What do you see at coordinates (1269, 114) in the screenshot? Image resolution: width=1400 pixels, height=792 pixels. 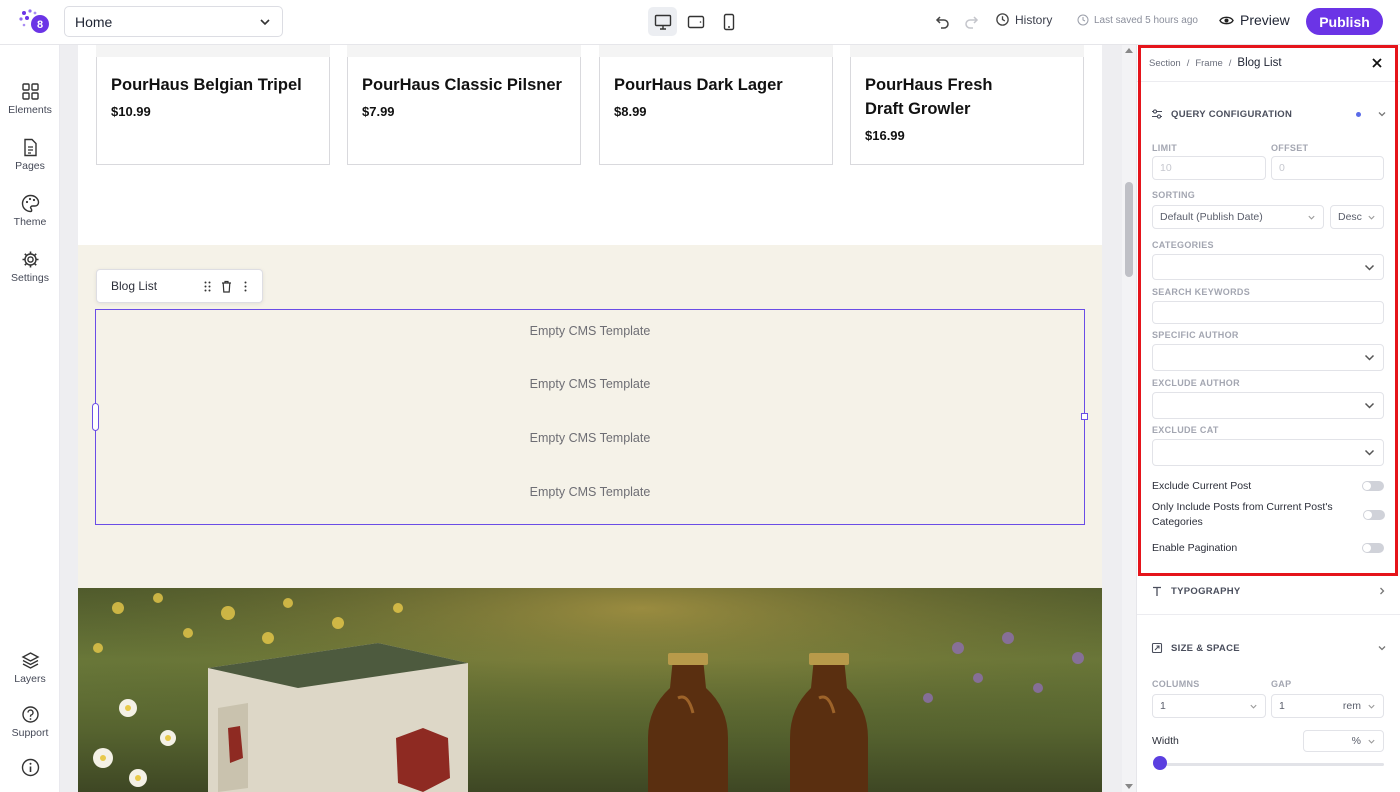 I see `query-config-header: QUERY CONFIGURATION` at bounding box center [1269, 114].